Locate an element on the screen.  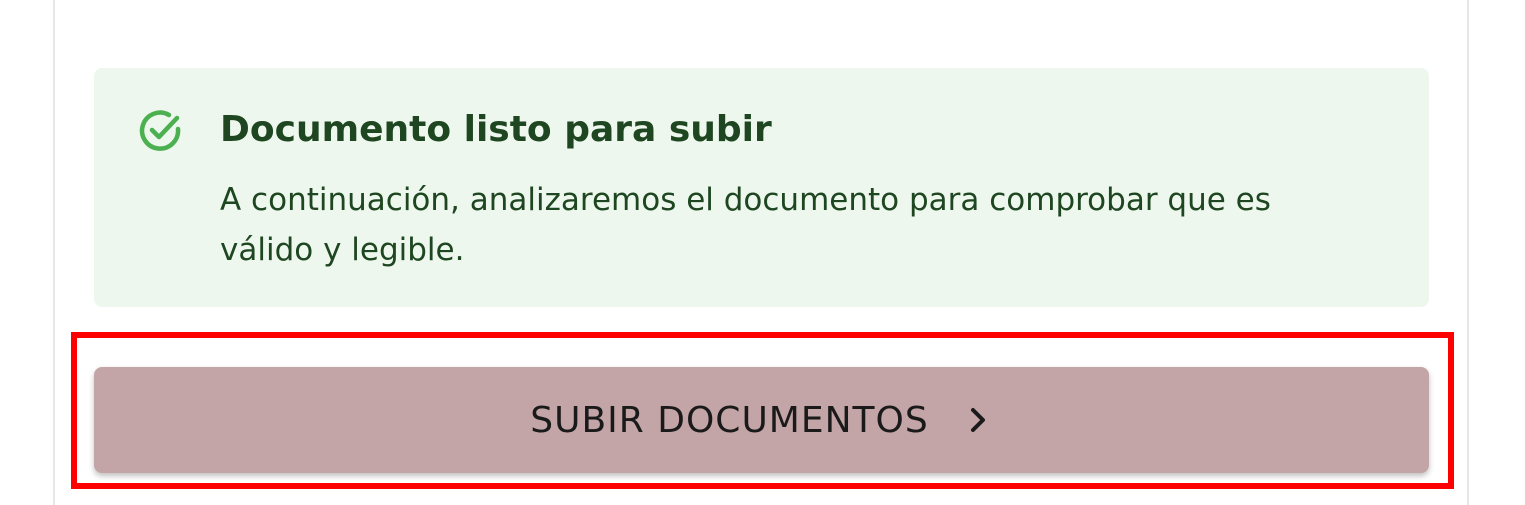
check-circle-icon is located at coordinates (161, 131).